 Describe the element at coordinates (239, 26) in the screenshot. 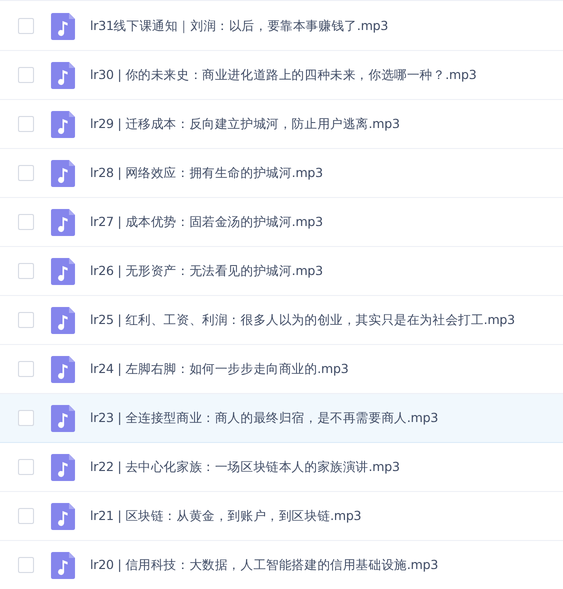

I see `file-name: lr31线下课通知｜刘润：以后，要靠本事赚钱了.mp3` at that location.